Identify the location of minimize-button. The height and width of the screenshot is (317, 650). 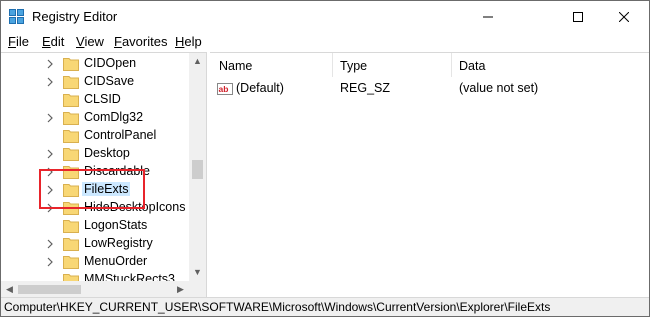
(488, 16).